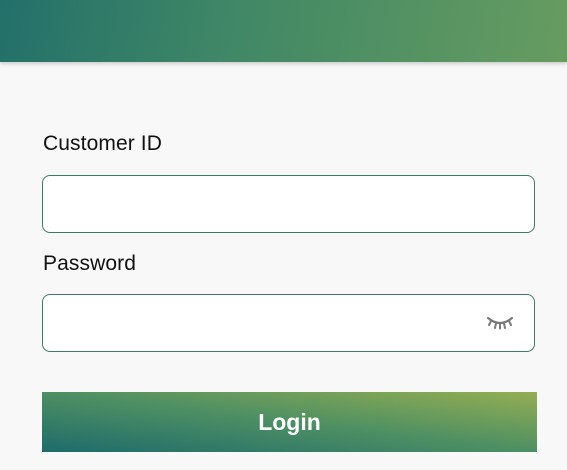 The width and height of the screenshot is (567, 470). What do you see at coordinates (102, 143) in the screenshot?
I see `customer-id-label: Customer ID` at bounding box center [102, 143].